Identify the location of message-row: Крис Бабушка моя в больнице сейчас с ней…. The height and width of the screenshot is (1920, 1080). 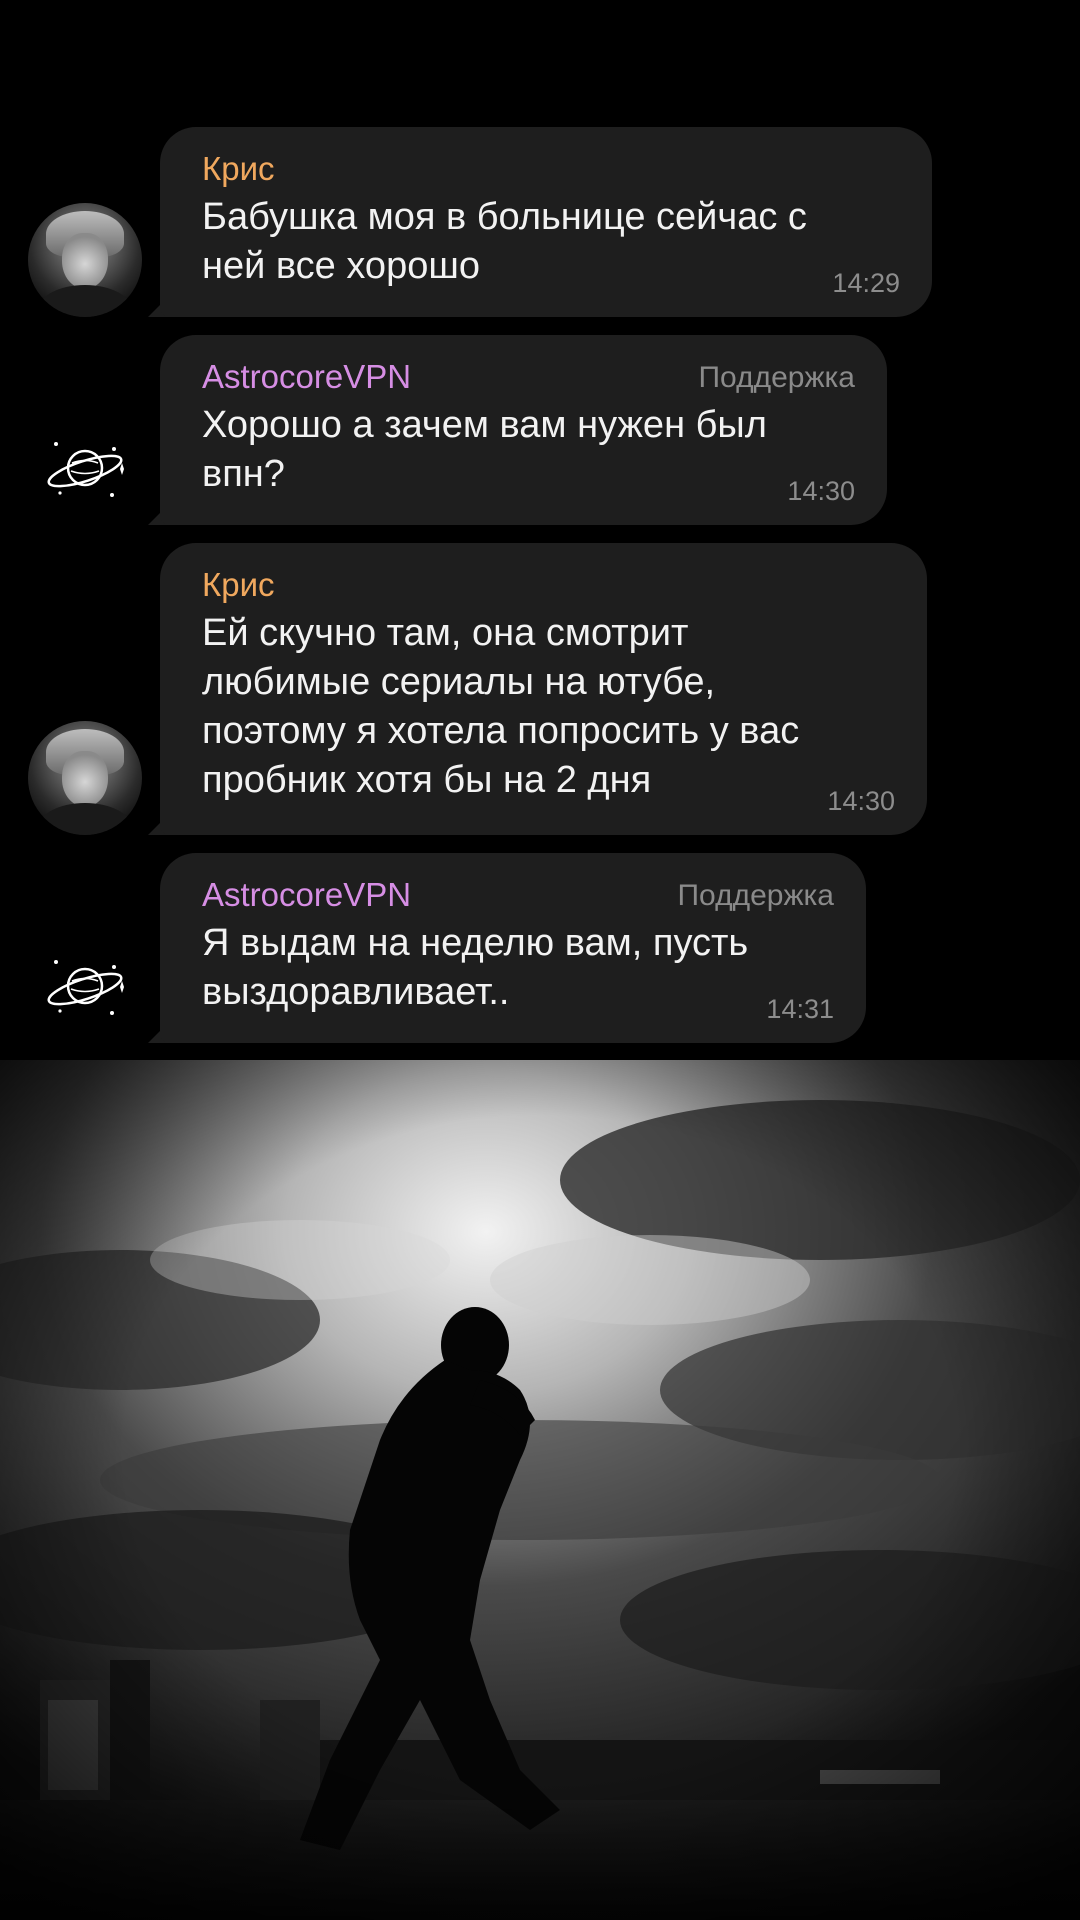
(540, 222).